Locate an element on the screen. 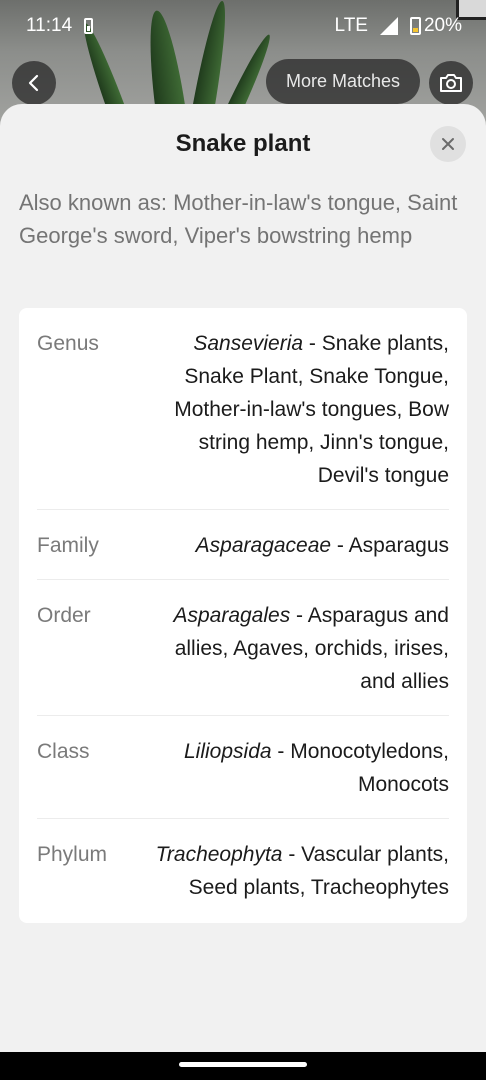 This screenshot has height=1080, width=486. camera-button is located at coordinates (451, 83).